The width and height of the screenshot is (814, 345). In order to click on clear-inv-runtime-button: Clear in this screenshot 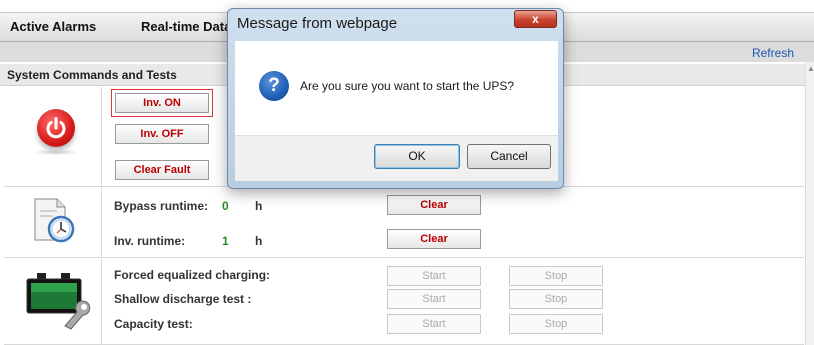, I will do `click(434, 239)`.